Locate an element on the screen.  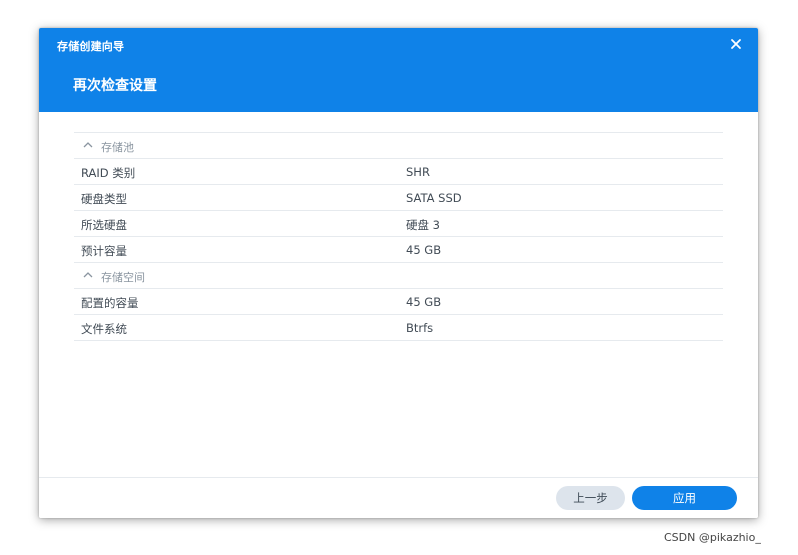
row-value: SATA SSD is located at coordinates (434, 198).